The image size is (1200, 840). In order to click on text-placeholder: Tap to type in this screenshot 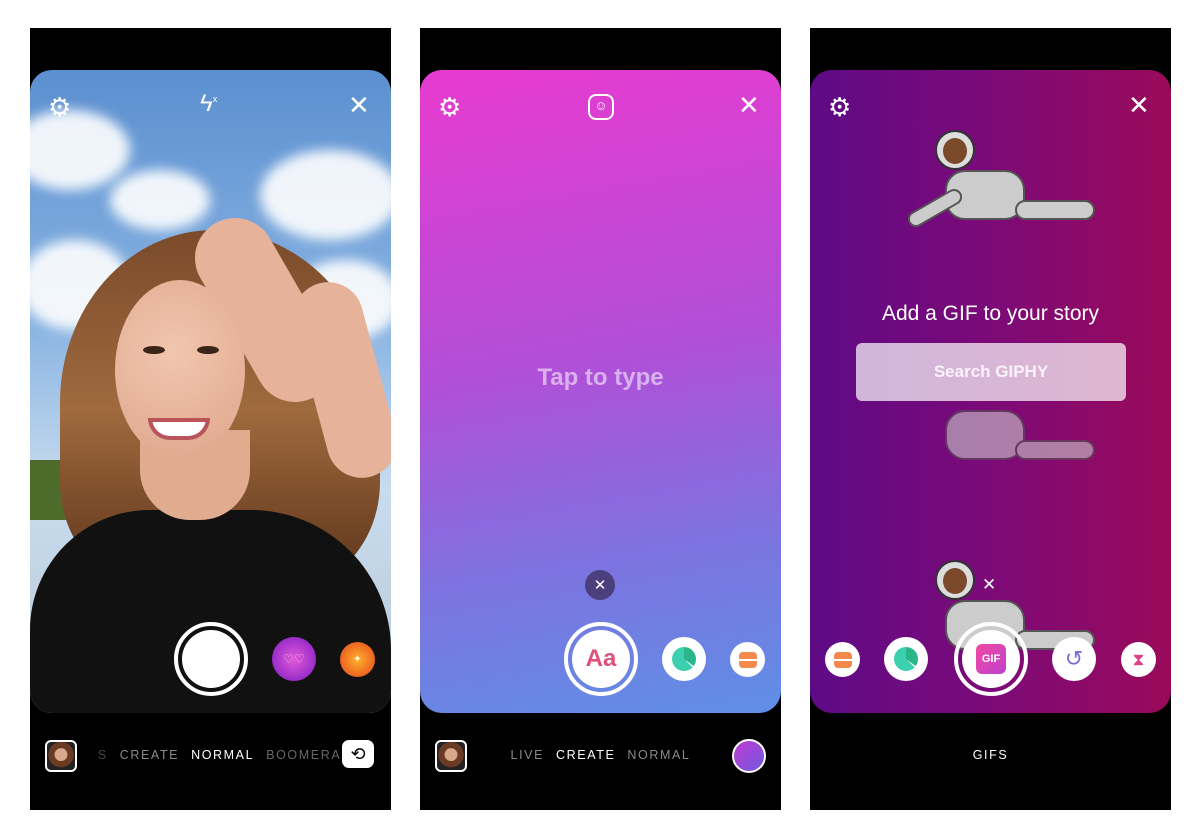, I will do `click(600, 378)`.